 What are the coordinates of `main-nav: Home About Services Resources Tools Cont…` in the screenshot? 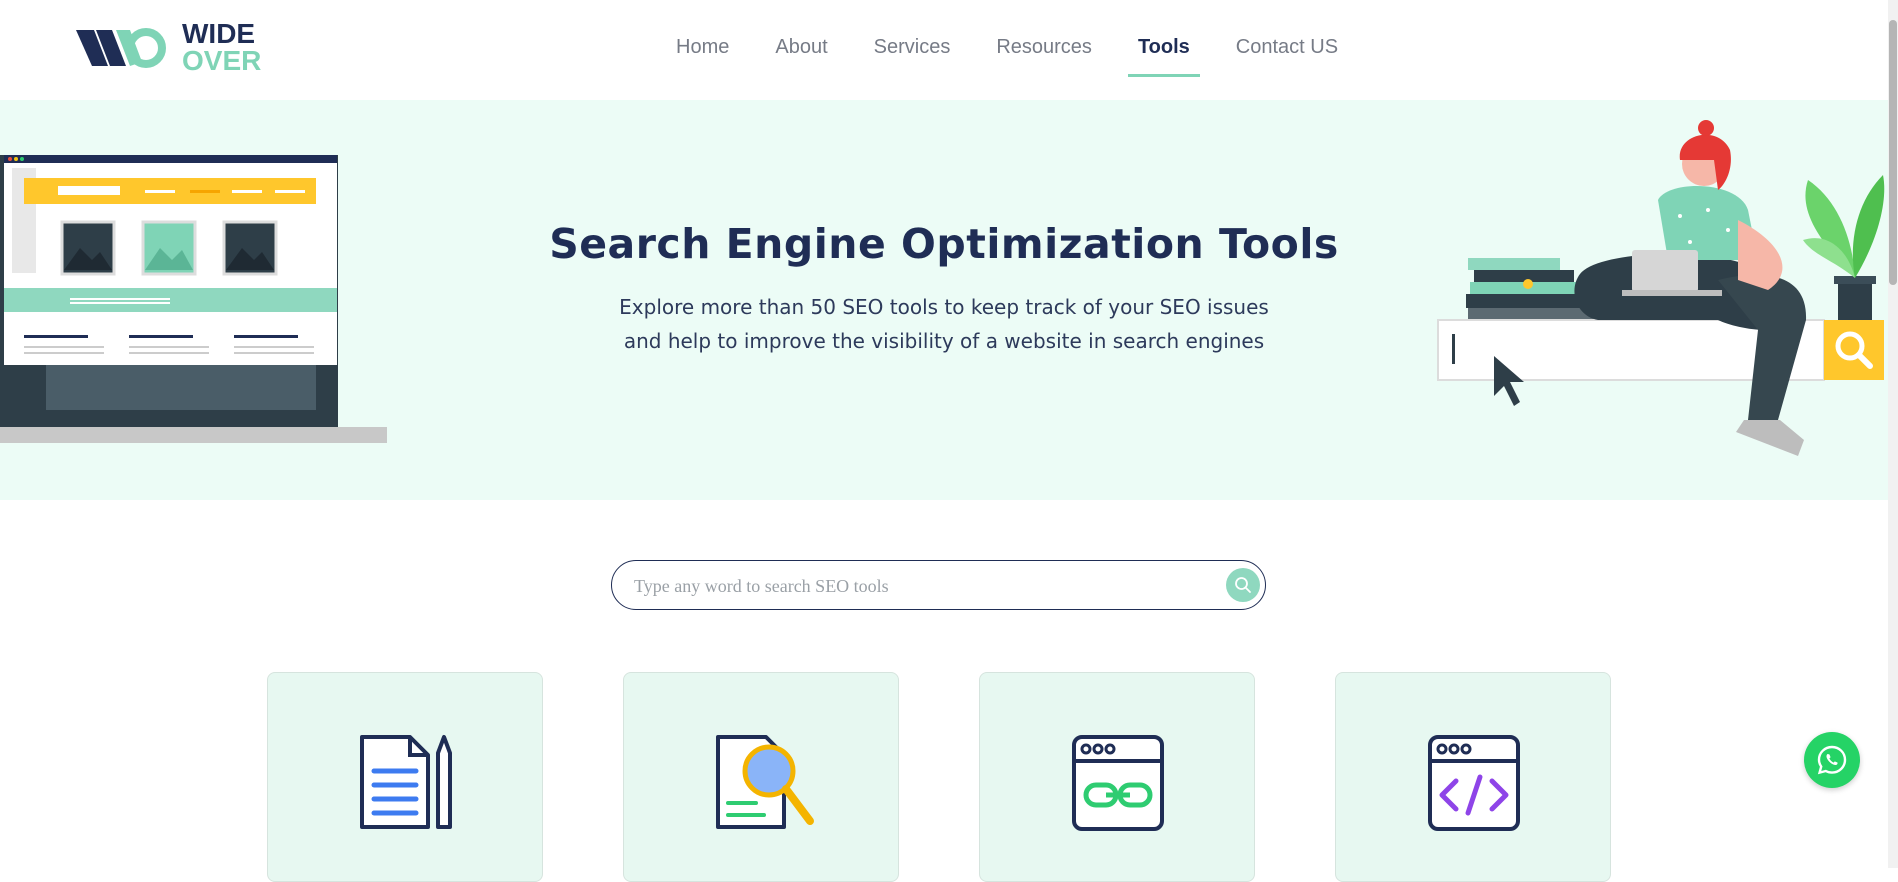 It's located at (1030, 56).